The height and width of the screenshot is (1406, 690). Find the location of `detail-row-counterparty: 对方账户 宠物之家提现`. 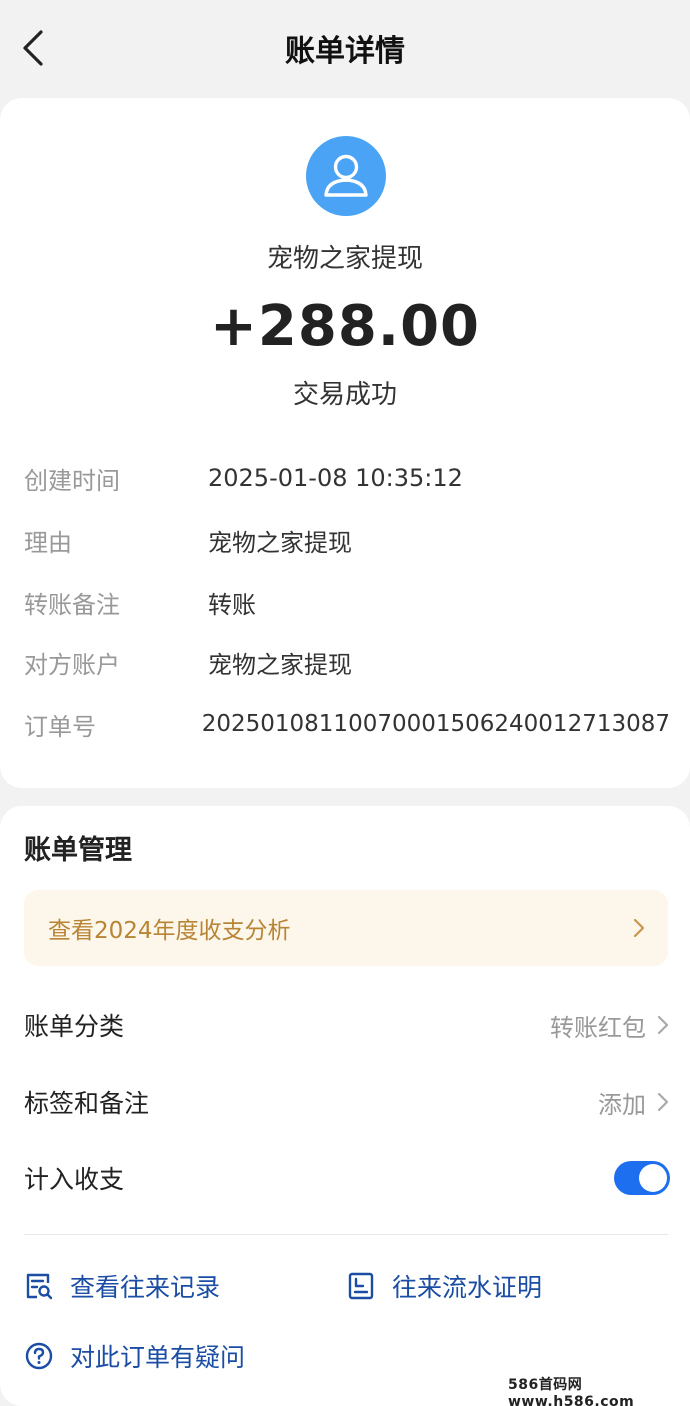

detail-row-counterparty: 对方账户 宠物之家提现 is located at coordinates (347, 662).